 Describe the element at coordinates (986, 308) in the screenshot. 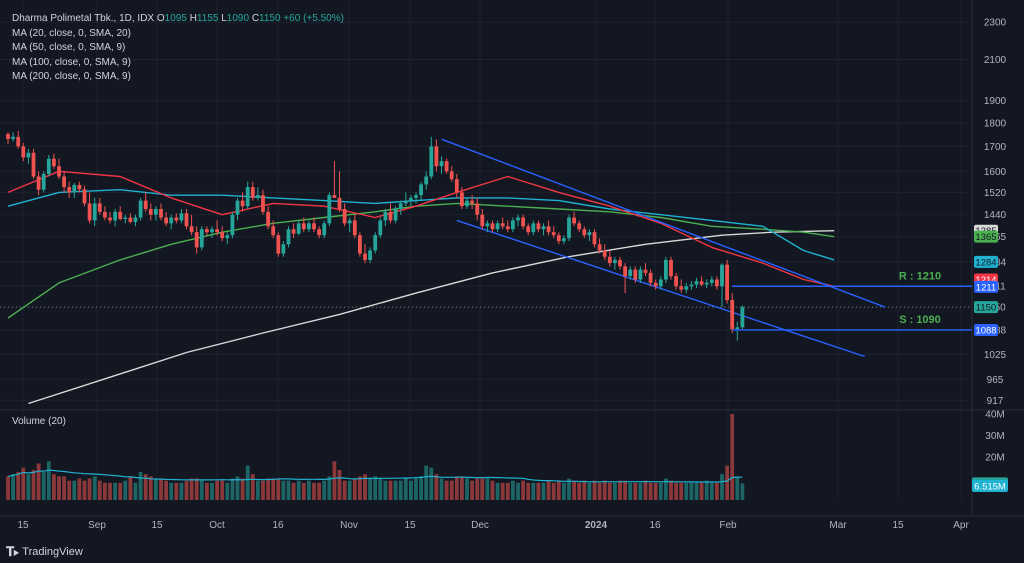

I see `price-badge-label: 1150` at that location.